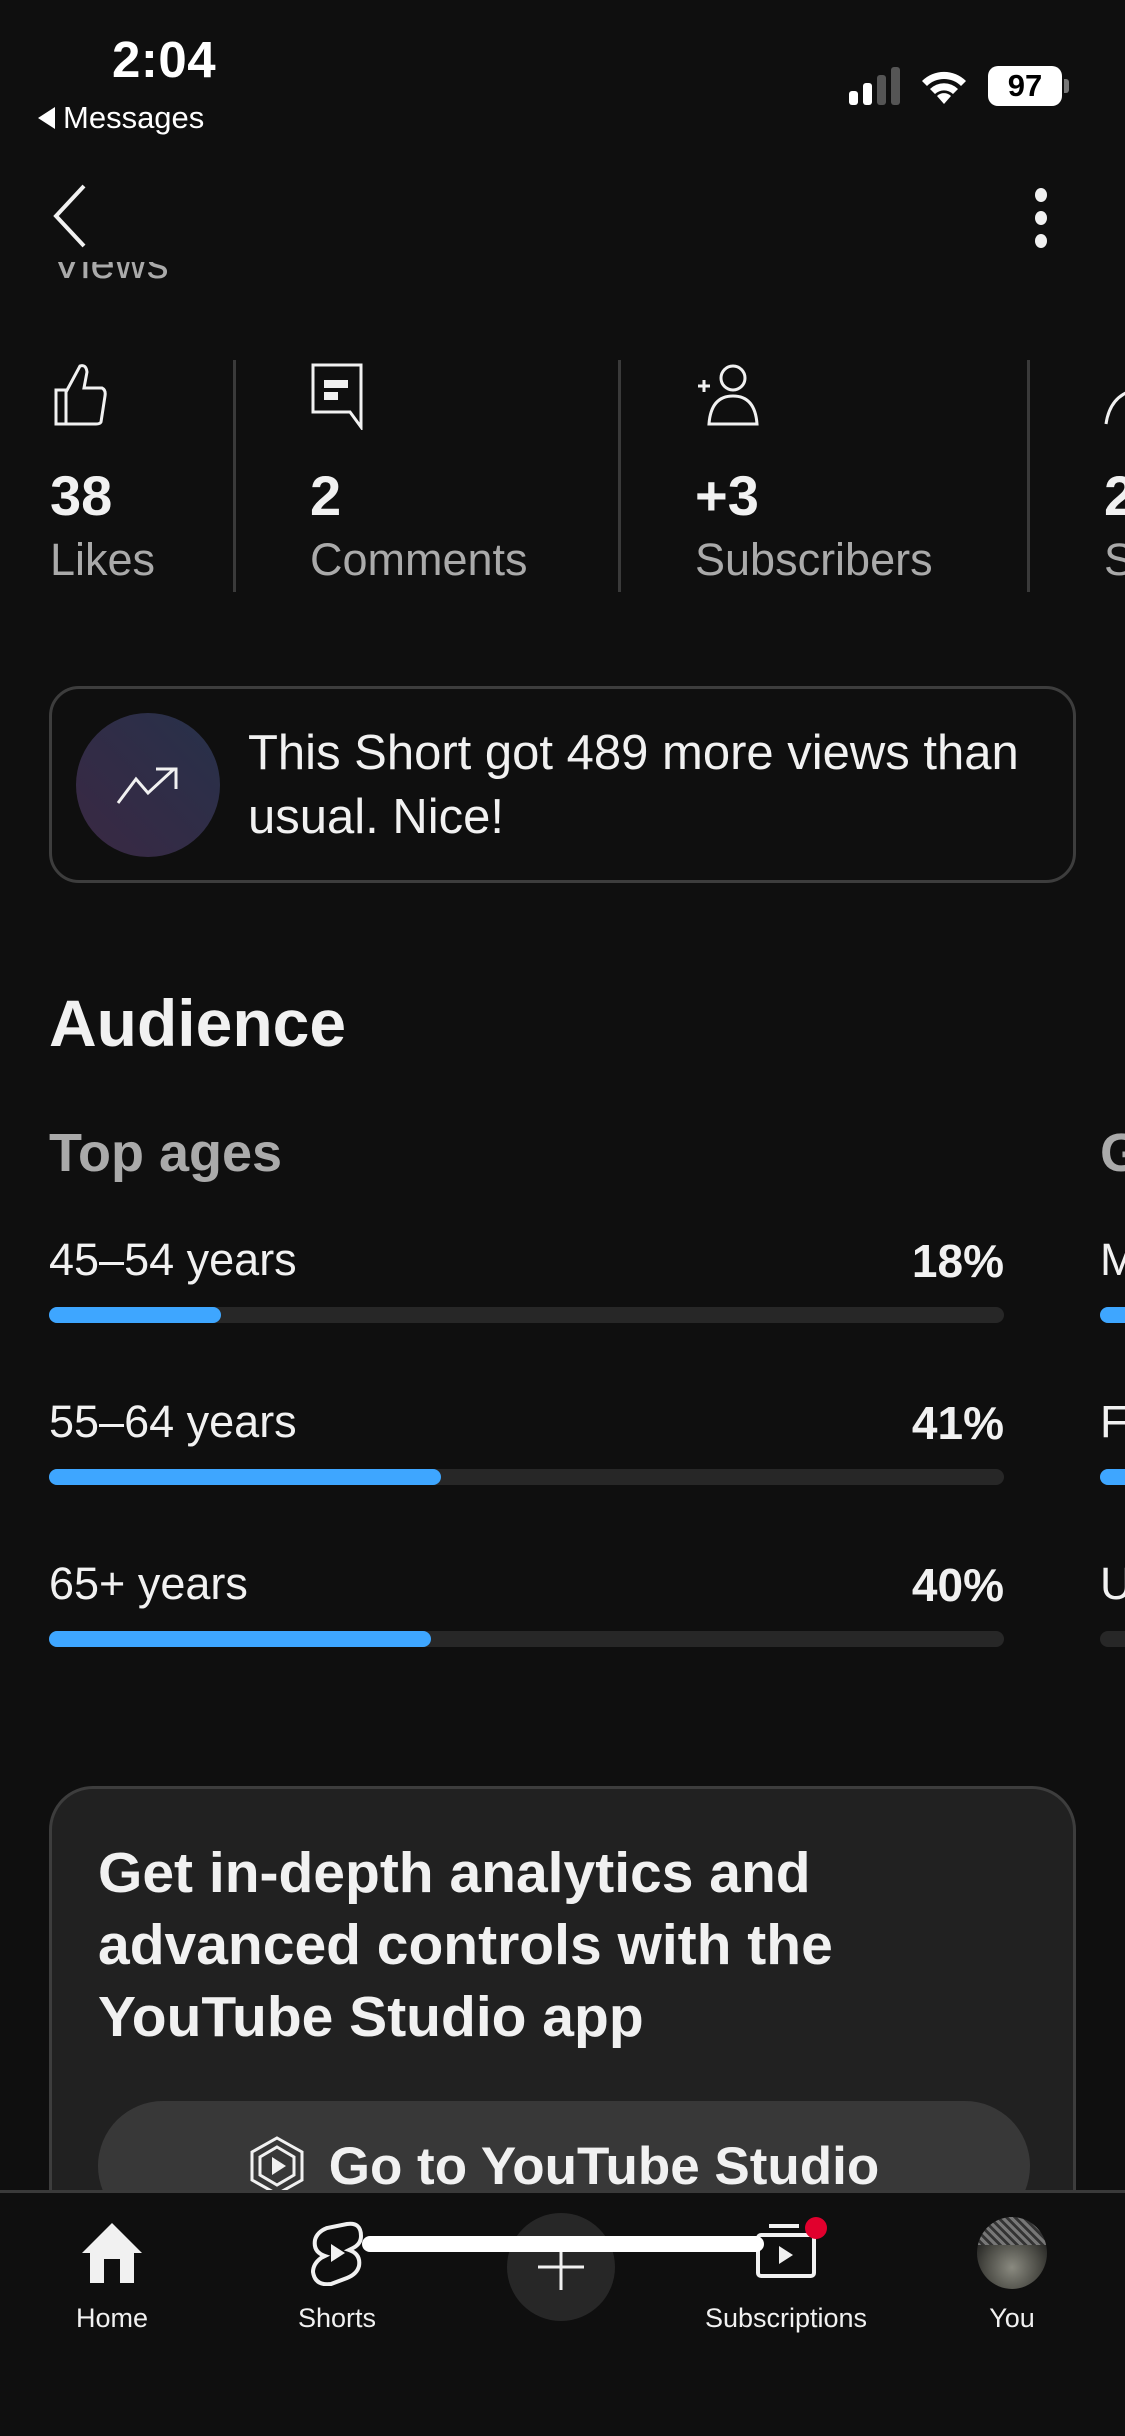 Image resolution: width=1125 pixels, height=2436 pixels. I want to click on tab-shorts: Shorts, so click(337, 2273).